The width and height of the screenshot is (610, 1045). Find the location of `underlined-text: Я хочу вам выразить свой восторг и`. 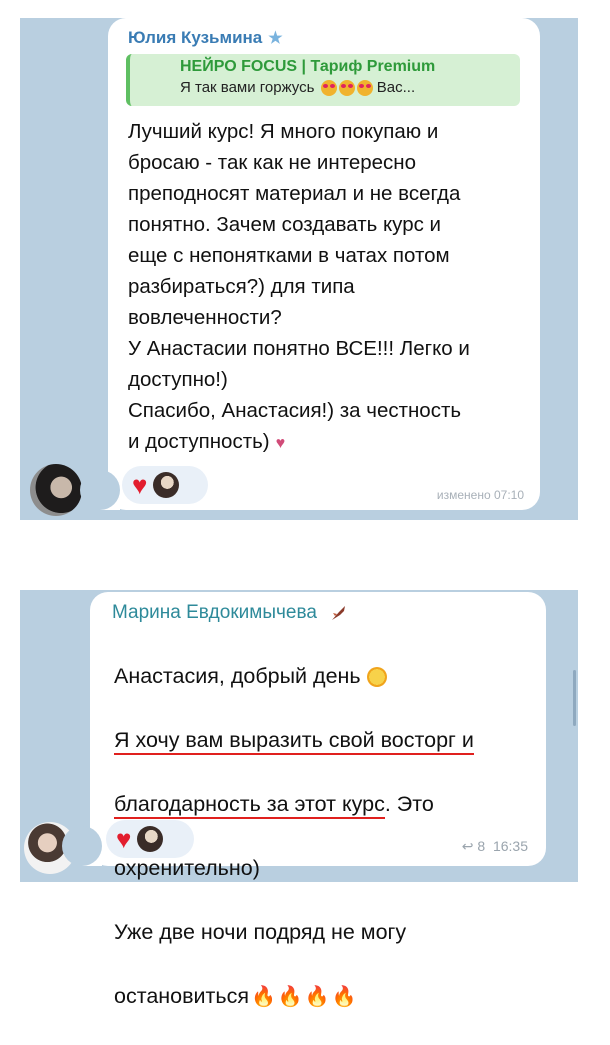

underlined-text: Я хочу вам выразить свой восторг и is located at coordinates (294, 741).